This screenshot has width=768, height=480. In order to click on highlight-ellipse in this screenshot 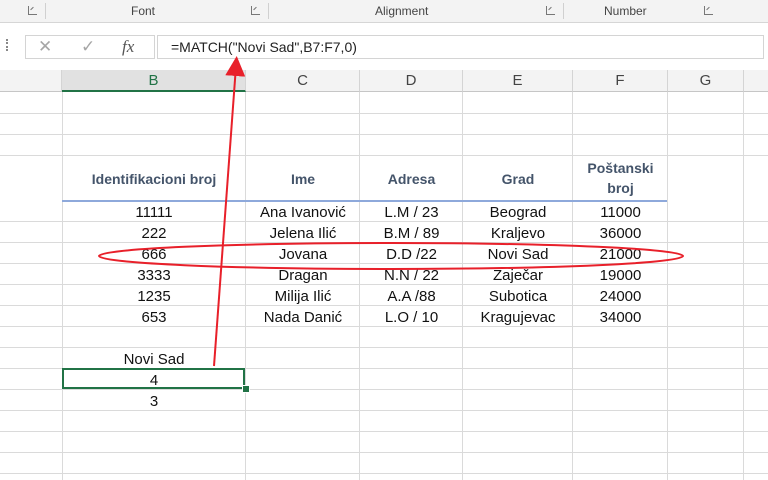, I will do `click(391, 256)`.